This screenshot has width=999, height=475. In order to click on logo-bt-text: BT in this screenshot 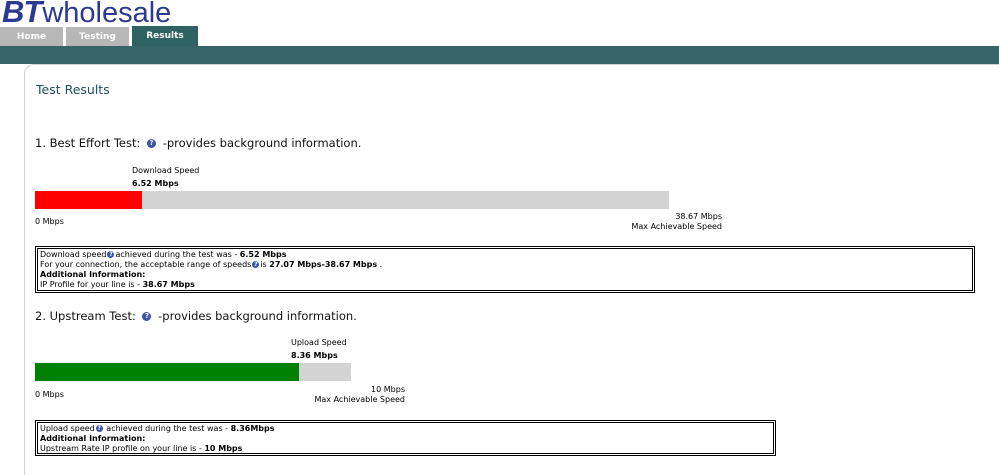, I will do `click(22, 14)`.